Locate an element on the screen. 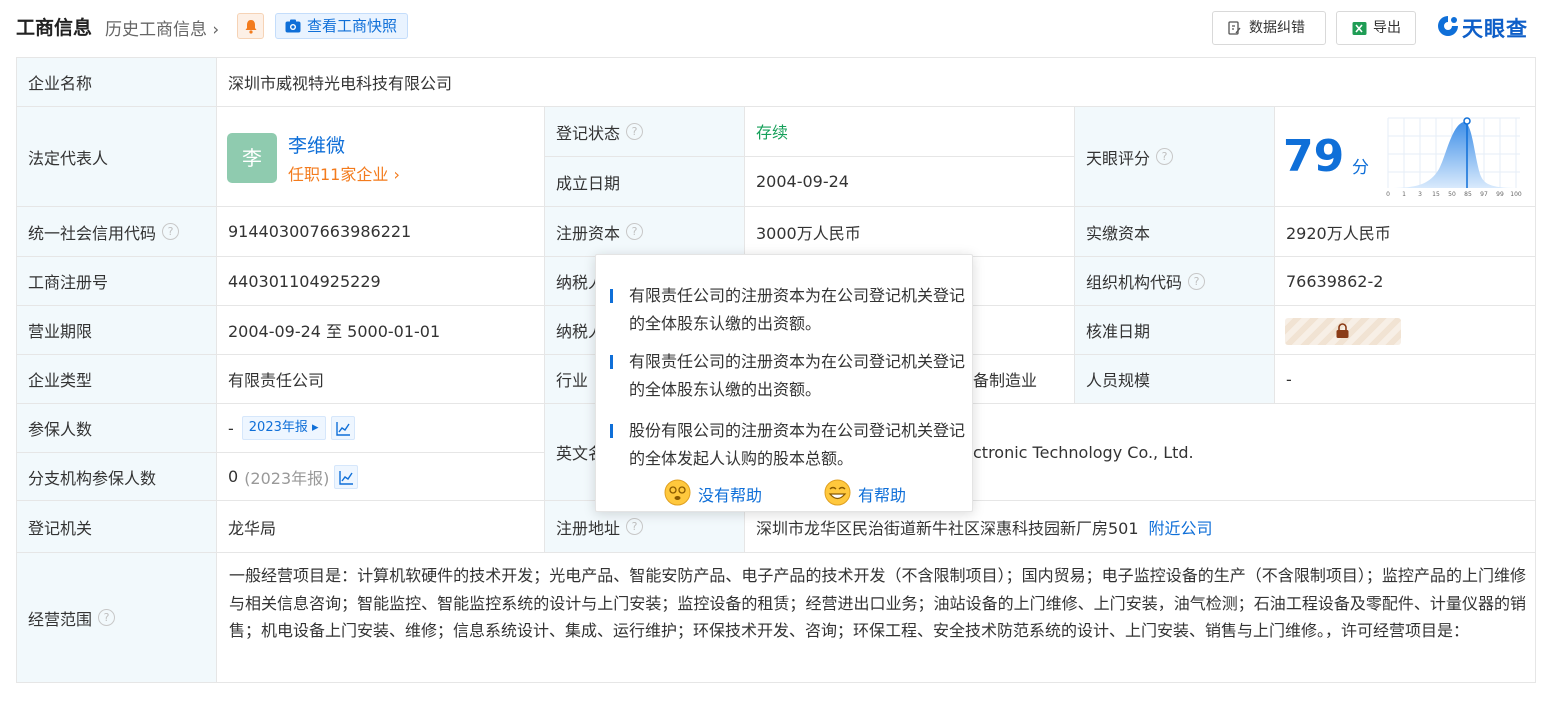 Image resolution: width=1544 pixels, height=707 pixels. positions-link: 任职11家企业 › is located at coordinates (344, 173).